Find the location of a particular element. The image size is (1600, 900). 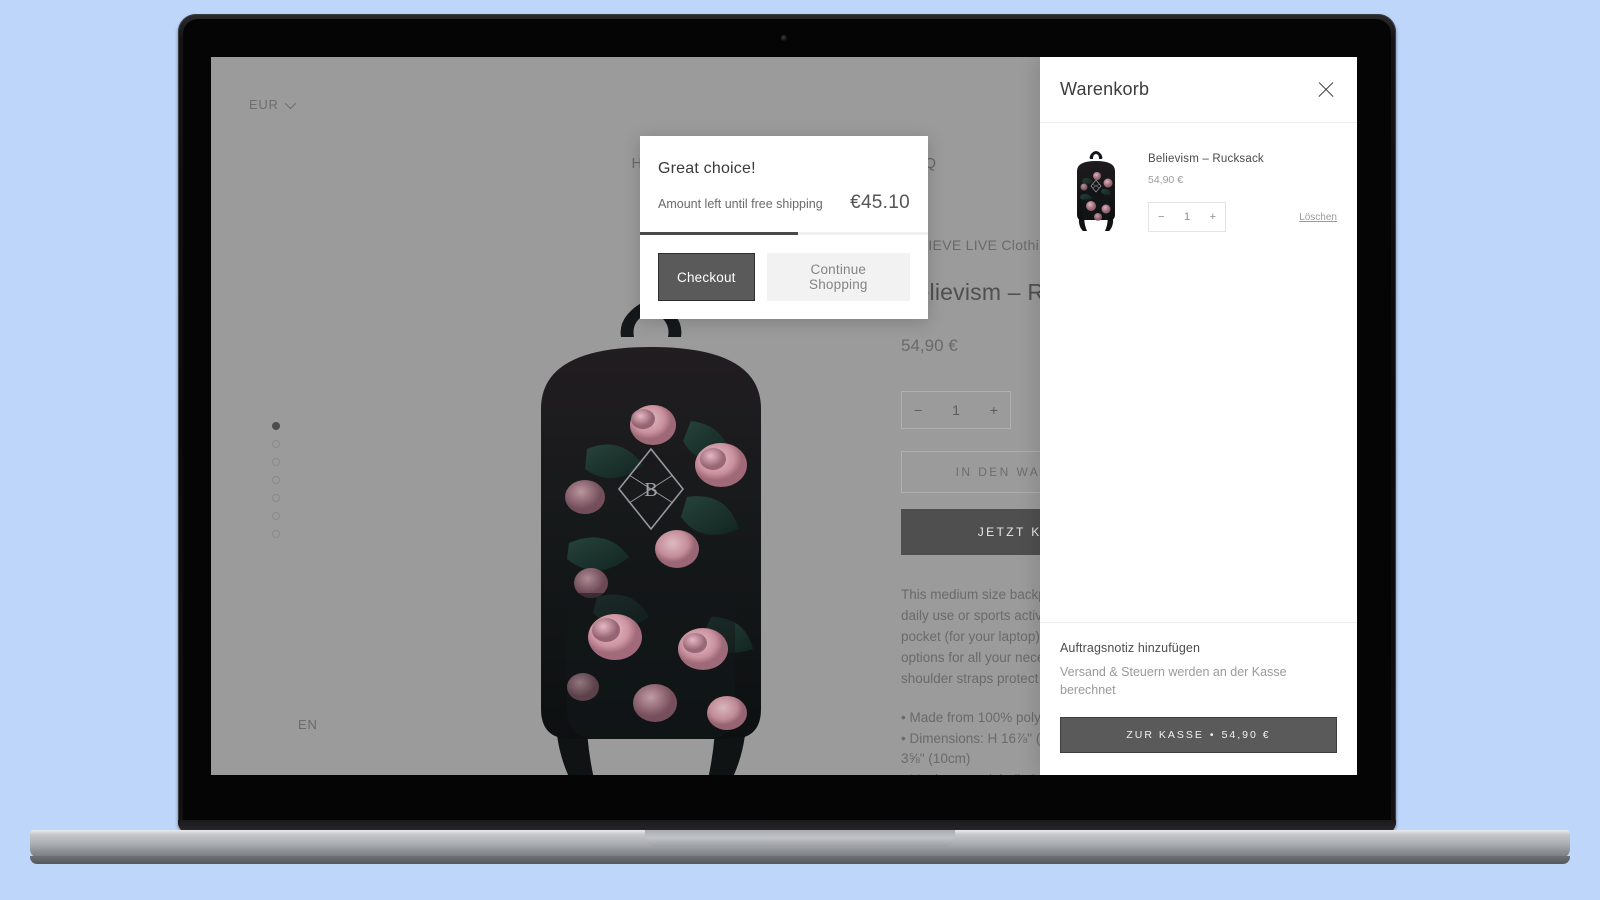

modal-heading: Great choice! is located at coordinates (707, 168).